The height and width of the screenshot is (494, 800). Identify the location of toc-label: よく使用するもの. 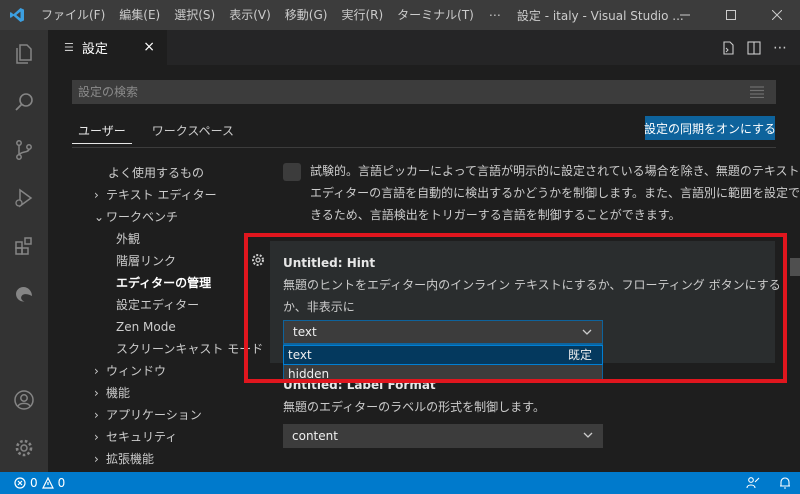
(156, 173).